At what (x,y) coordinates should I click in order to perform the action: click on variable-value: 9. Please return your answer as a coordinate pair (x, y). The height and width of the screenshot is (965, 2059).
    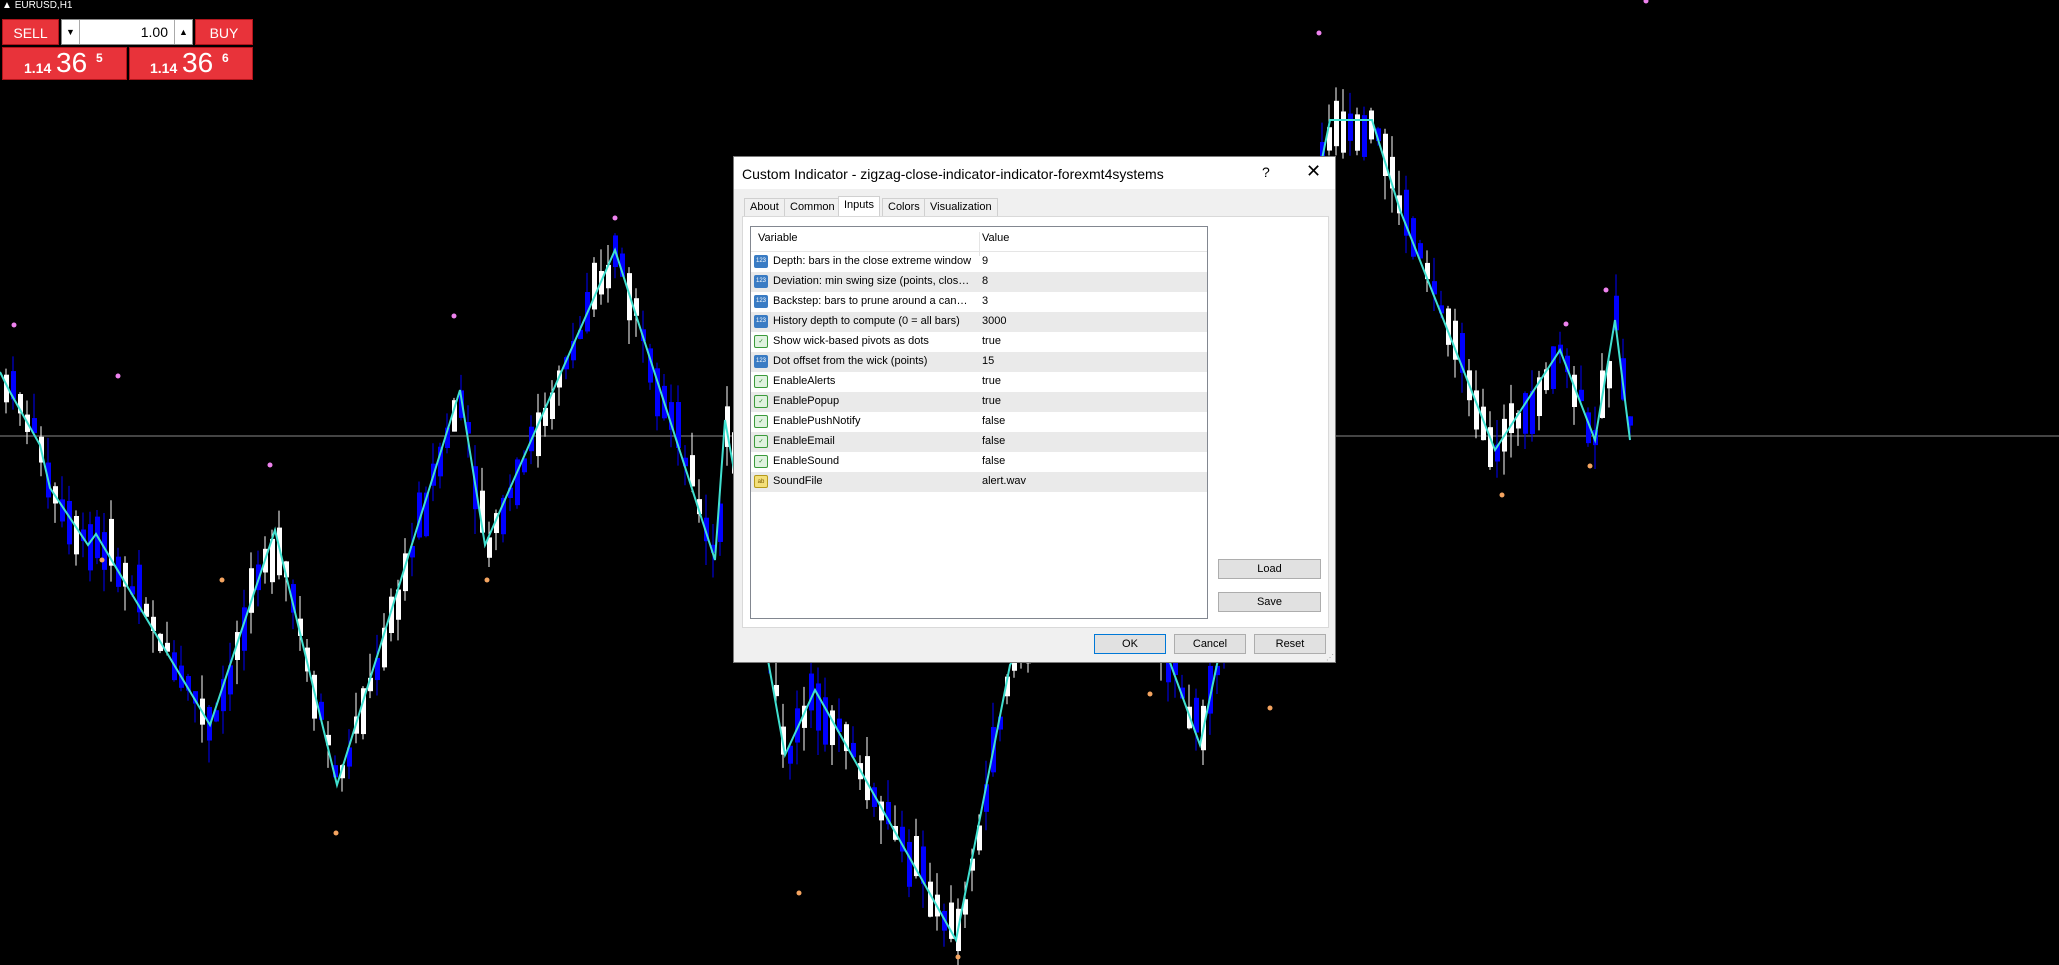
    Looking at the image, I should click on (985, 261).